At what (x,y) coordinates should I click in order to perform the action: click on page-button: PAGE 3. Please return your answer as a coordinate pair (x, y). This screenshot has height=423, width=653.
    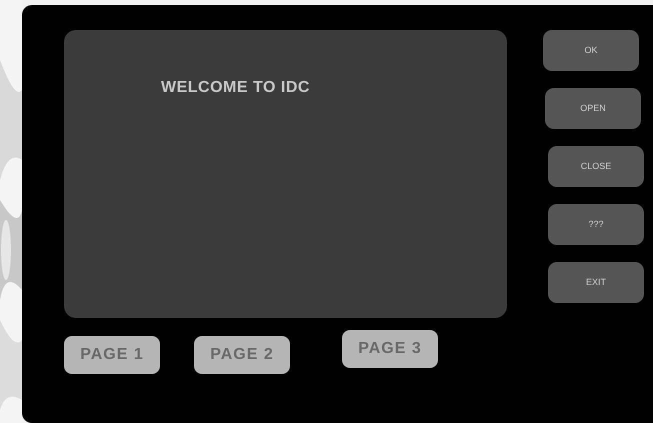
    Looking at the image, I should click on (390, 349).